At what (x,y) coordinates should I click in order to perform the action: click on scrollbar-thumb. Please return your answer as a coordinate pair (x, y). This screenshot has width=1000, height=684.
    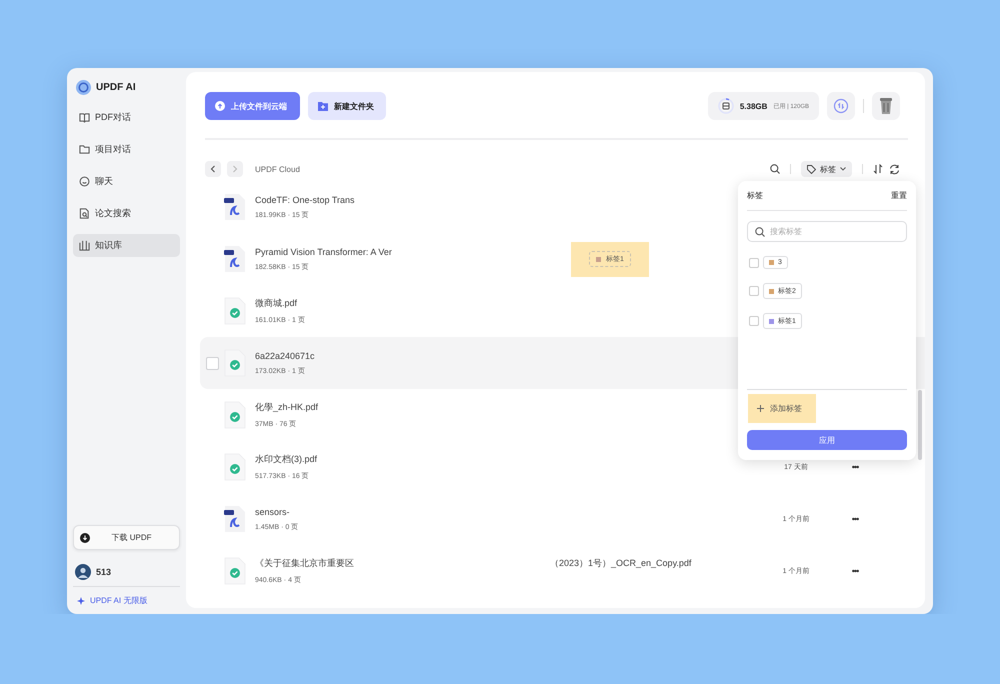
    Looking at the image, I should click on (920, 425).